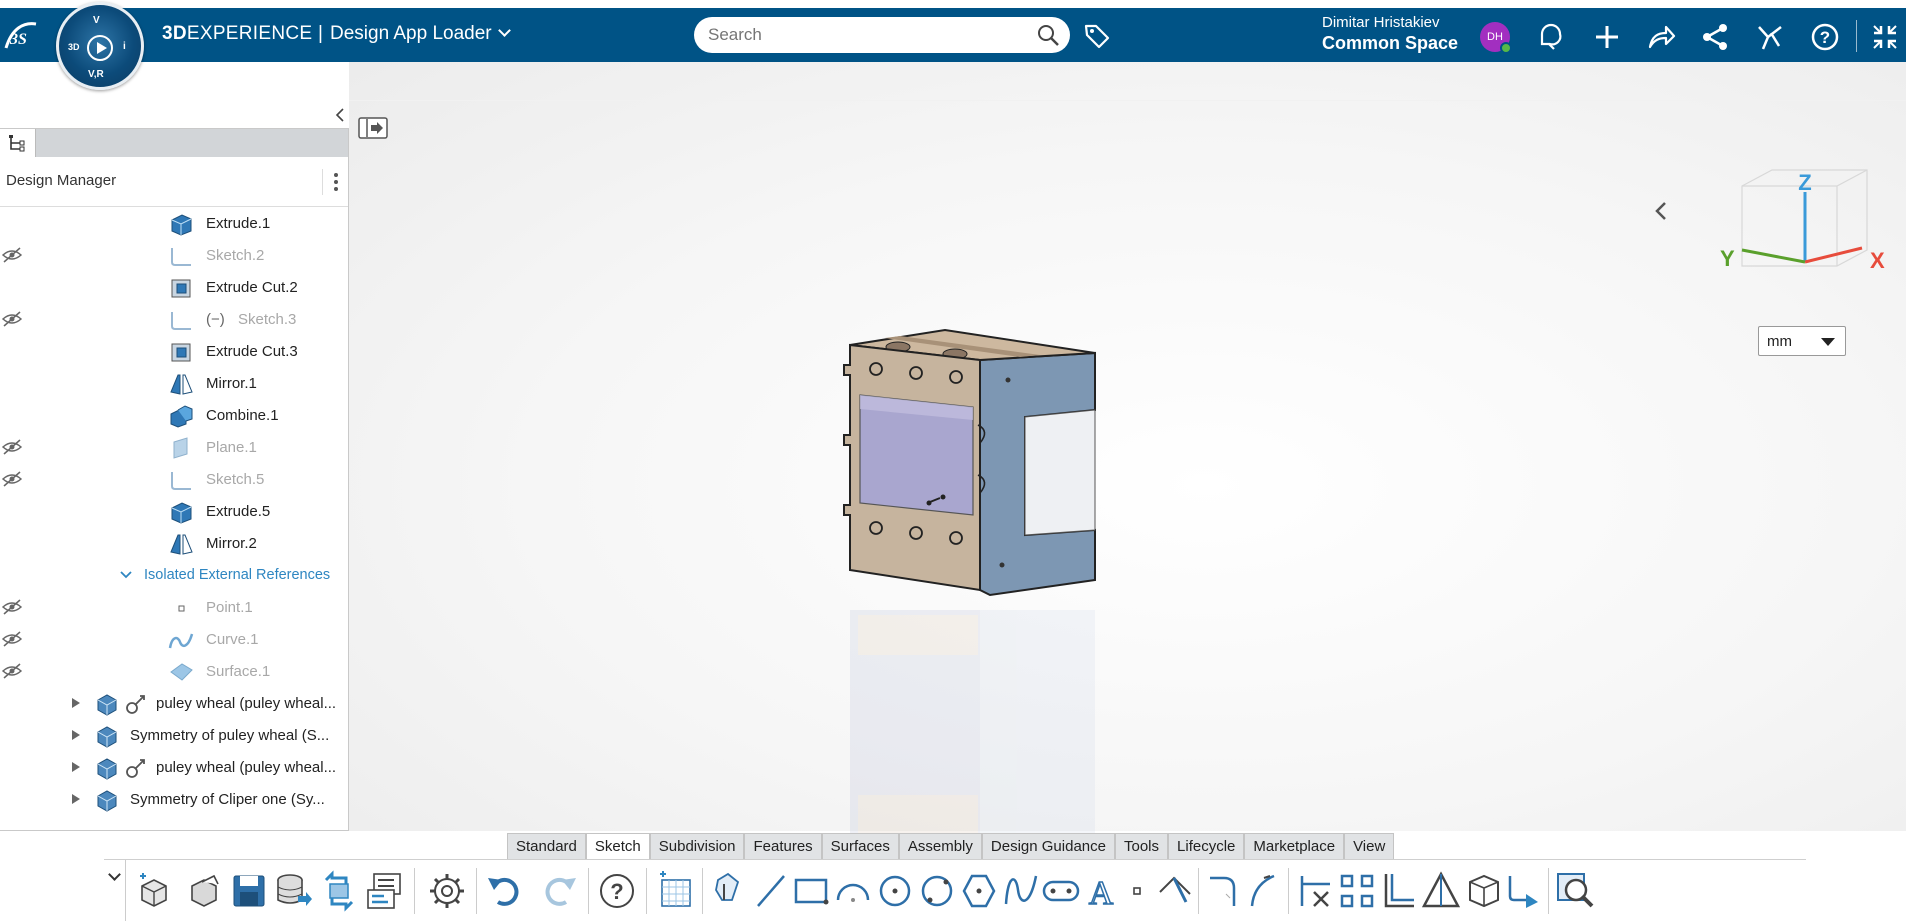 The width and height of the screenshot is (1906, 921). What do you see at coordinates (1369, 846) in the screenshot?
I see `tab-view: View` at bounding box center [1369, 846].